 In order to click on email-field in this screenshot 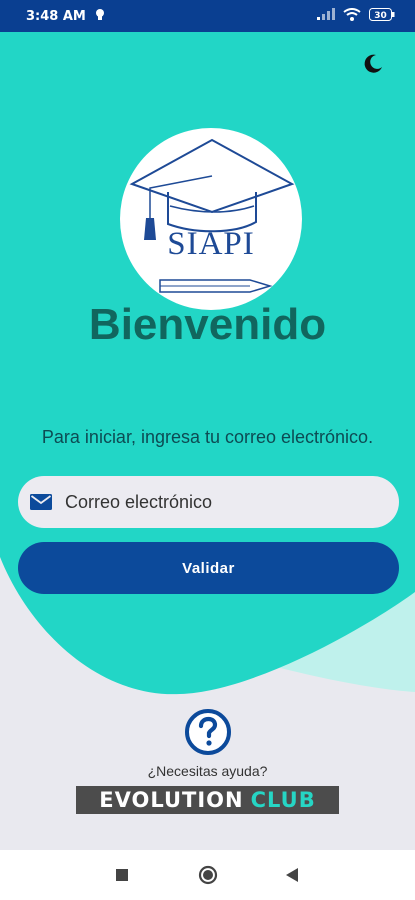, I will do `click(208, 502)`.